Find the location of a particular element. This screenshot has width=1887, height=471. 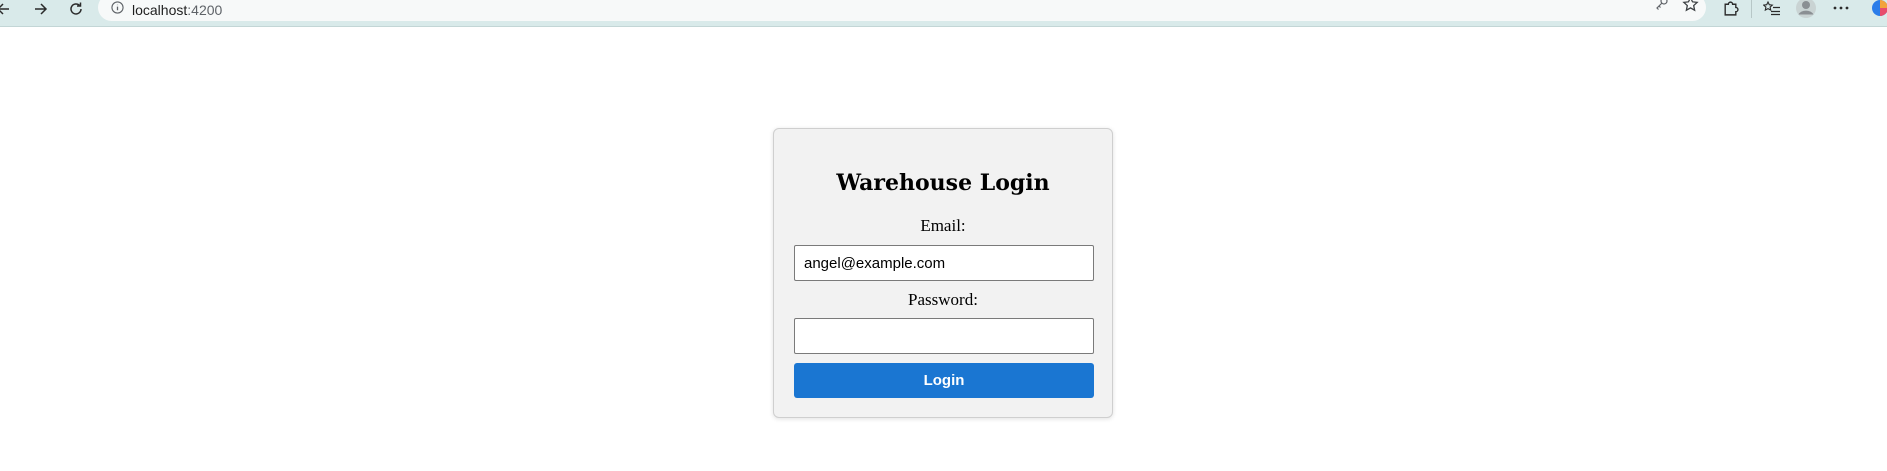

password-label: Password: is located at coordinates (943, 299).